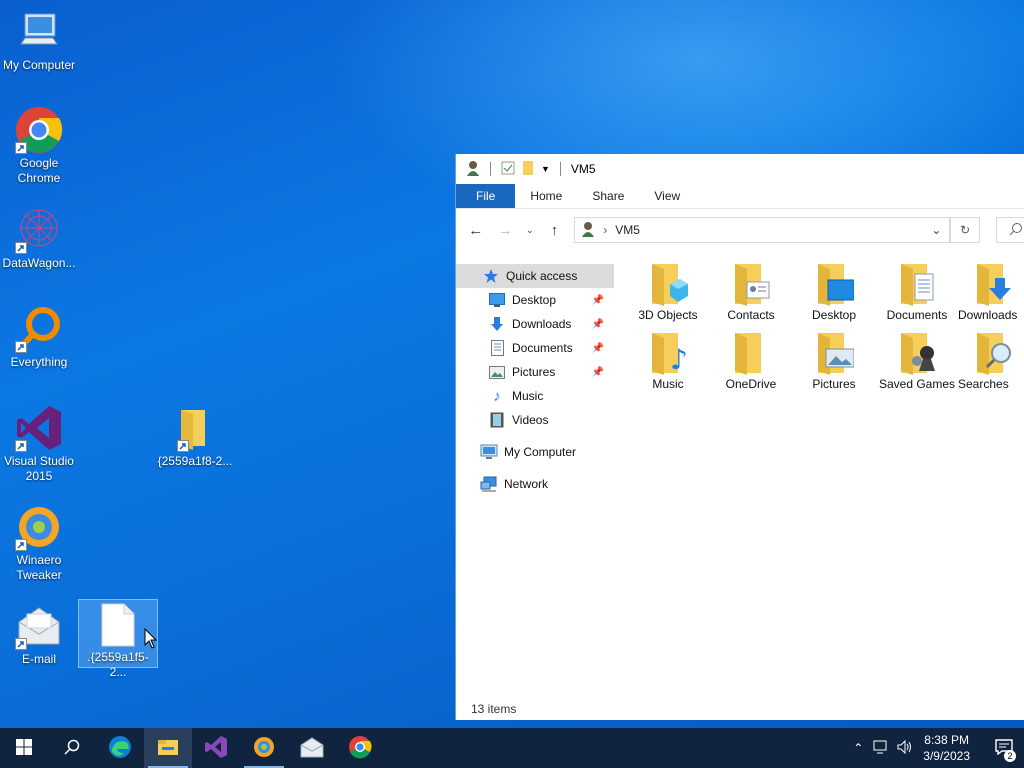 This screenshot has width=1024, height=768. What do you see at coordinates (508, 169) in the screenshot?
I see `properties-icon` at bounding box center [508, 169].